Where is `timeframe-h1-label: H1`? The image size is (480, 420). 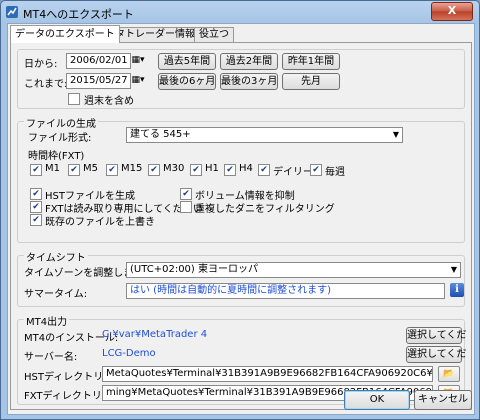
timeframe-h1-label: H1 is located at coordinates (212, 168).